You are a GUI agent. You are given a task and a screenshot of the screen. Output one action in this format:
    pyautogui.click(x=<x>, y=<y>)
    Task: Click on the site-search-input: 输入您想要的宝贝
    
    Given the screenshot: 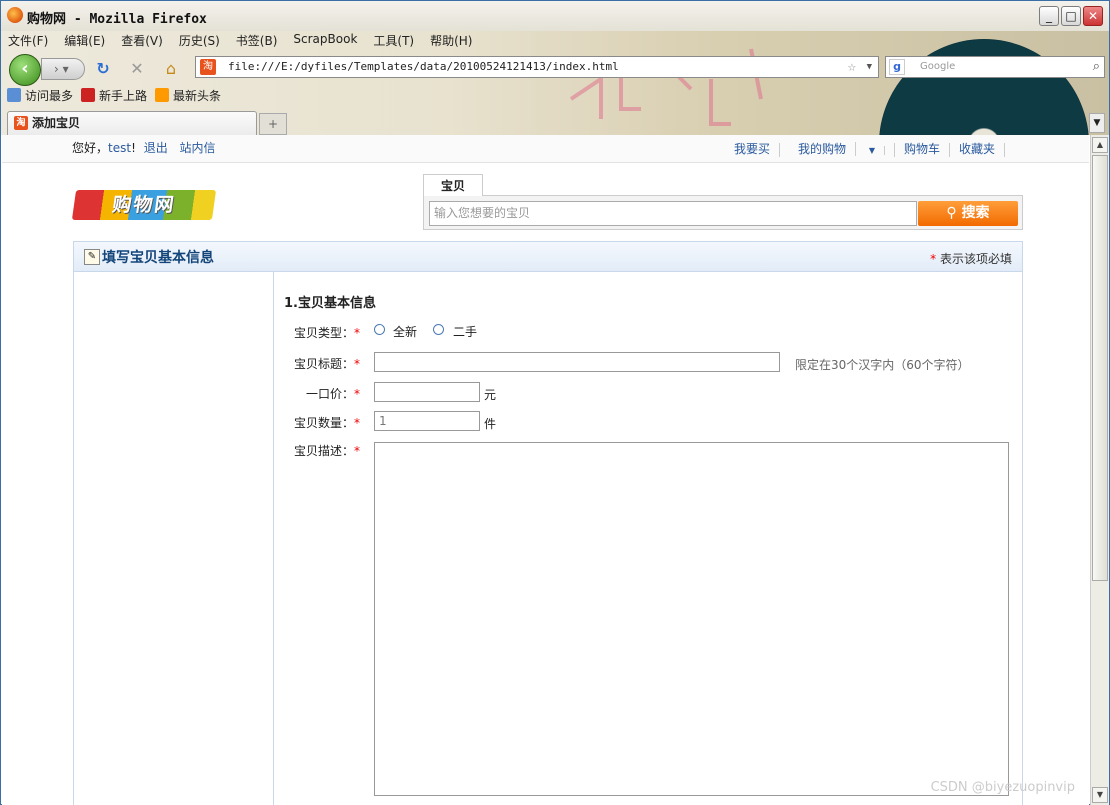 What is the action you would take?
    pyautogui.click(x=673, y=213)
    